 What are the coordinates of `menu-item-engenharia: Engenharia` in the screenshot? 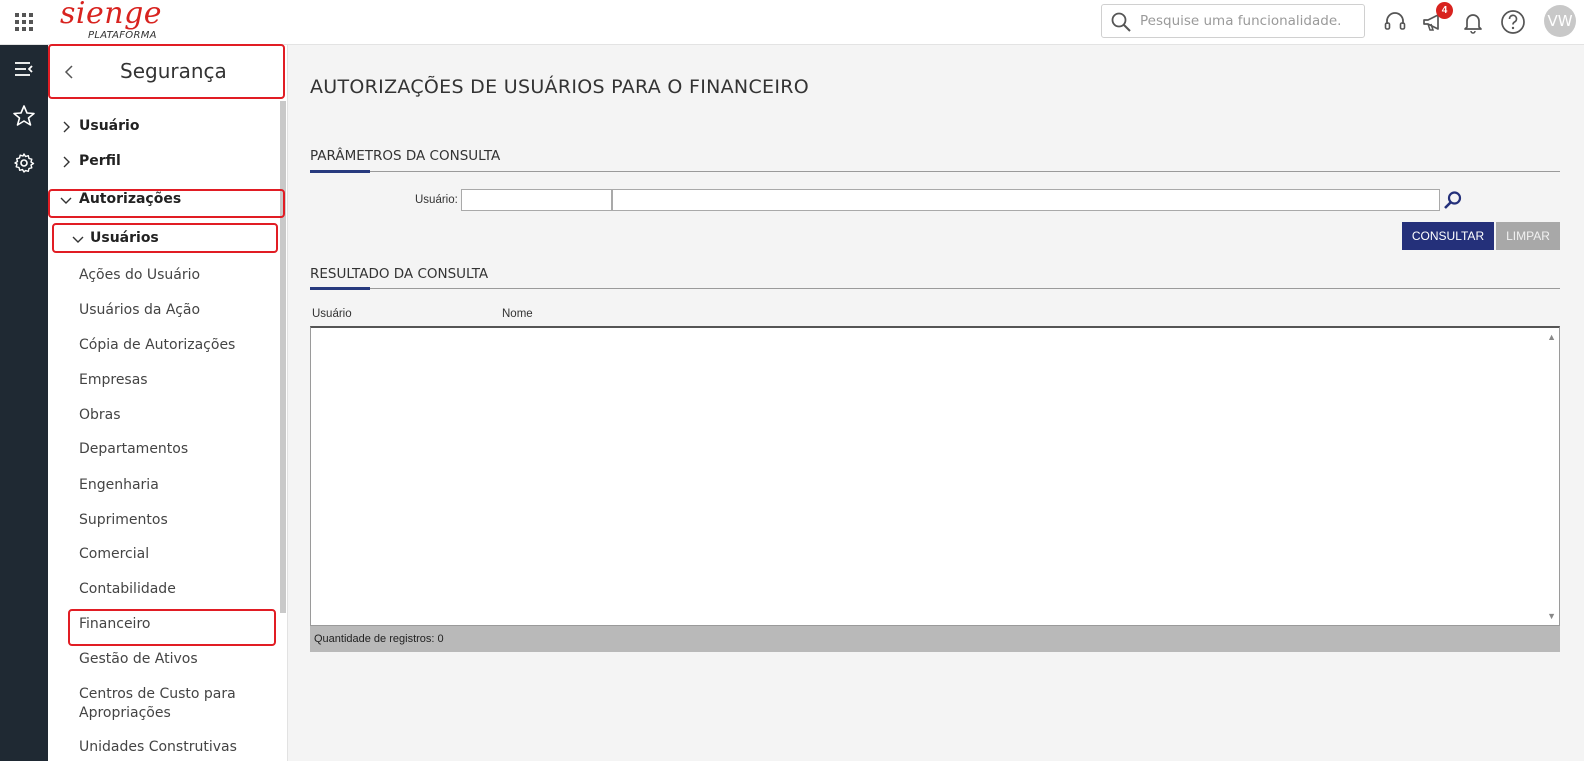 It's located at (163, 487).